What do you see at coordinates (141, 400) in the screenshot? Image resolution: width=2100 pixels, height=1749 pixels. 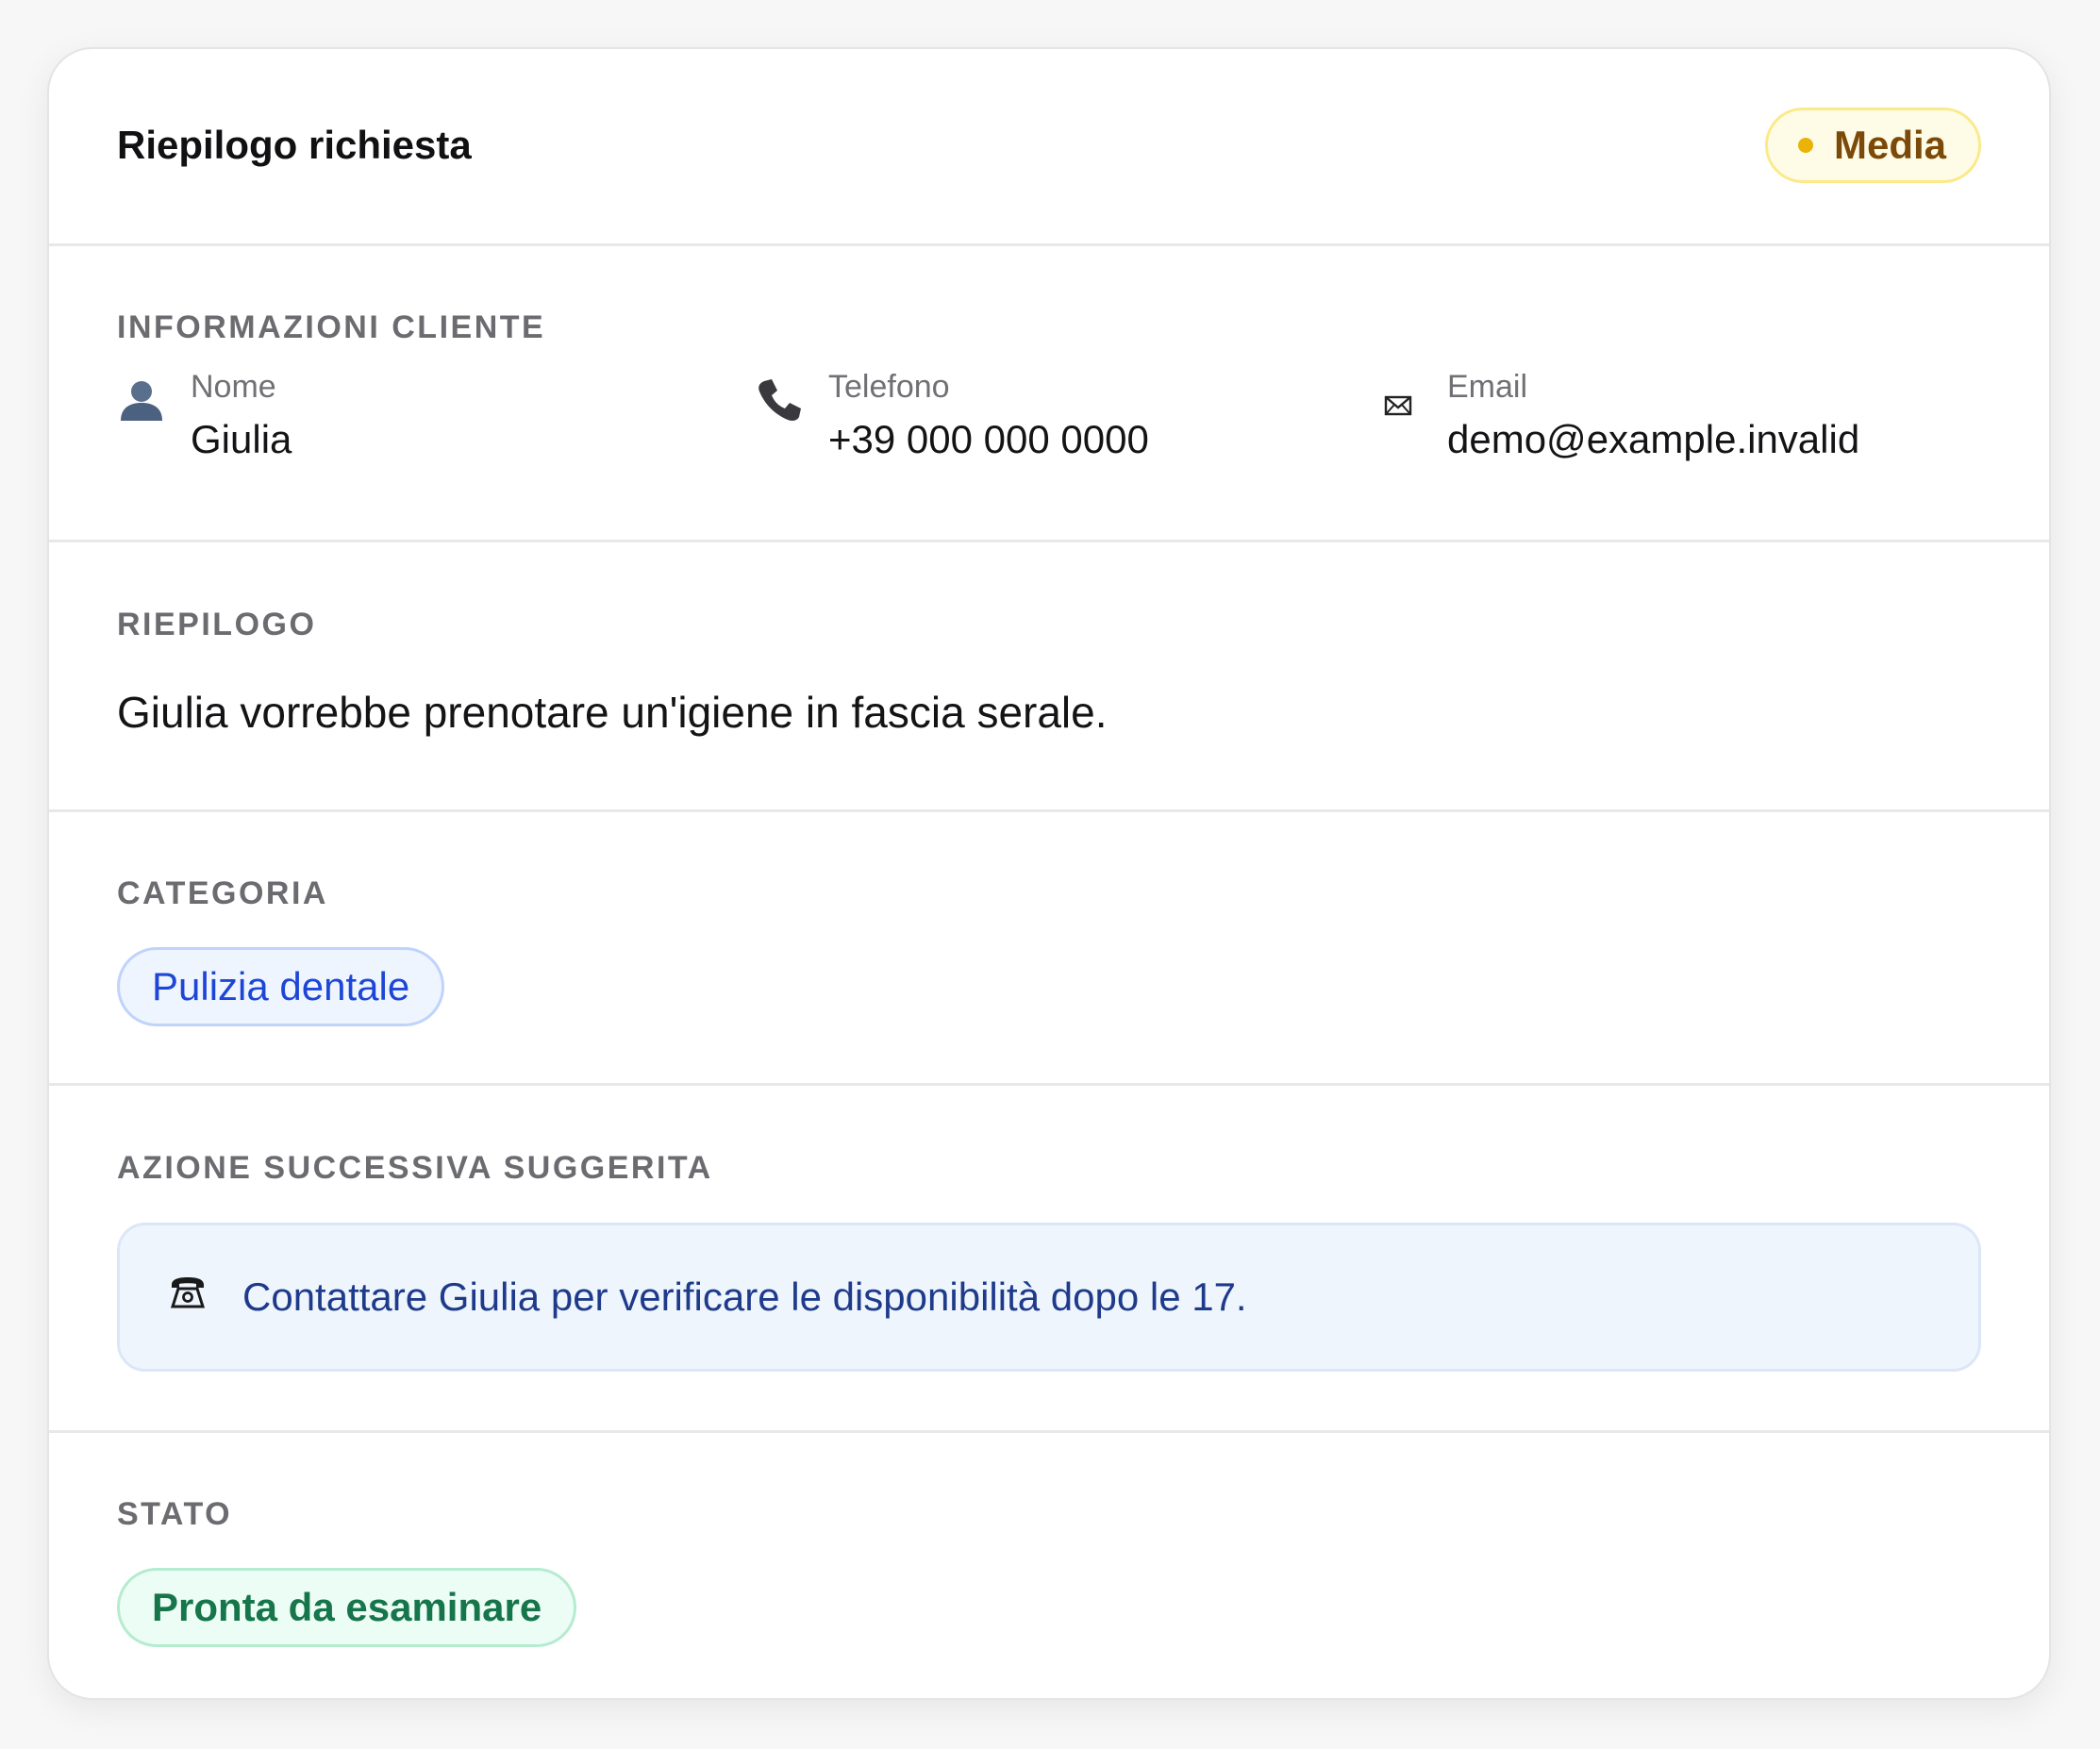 I see `person-icon` at bounding box center [141, 400].